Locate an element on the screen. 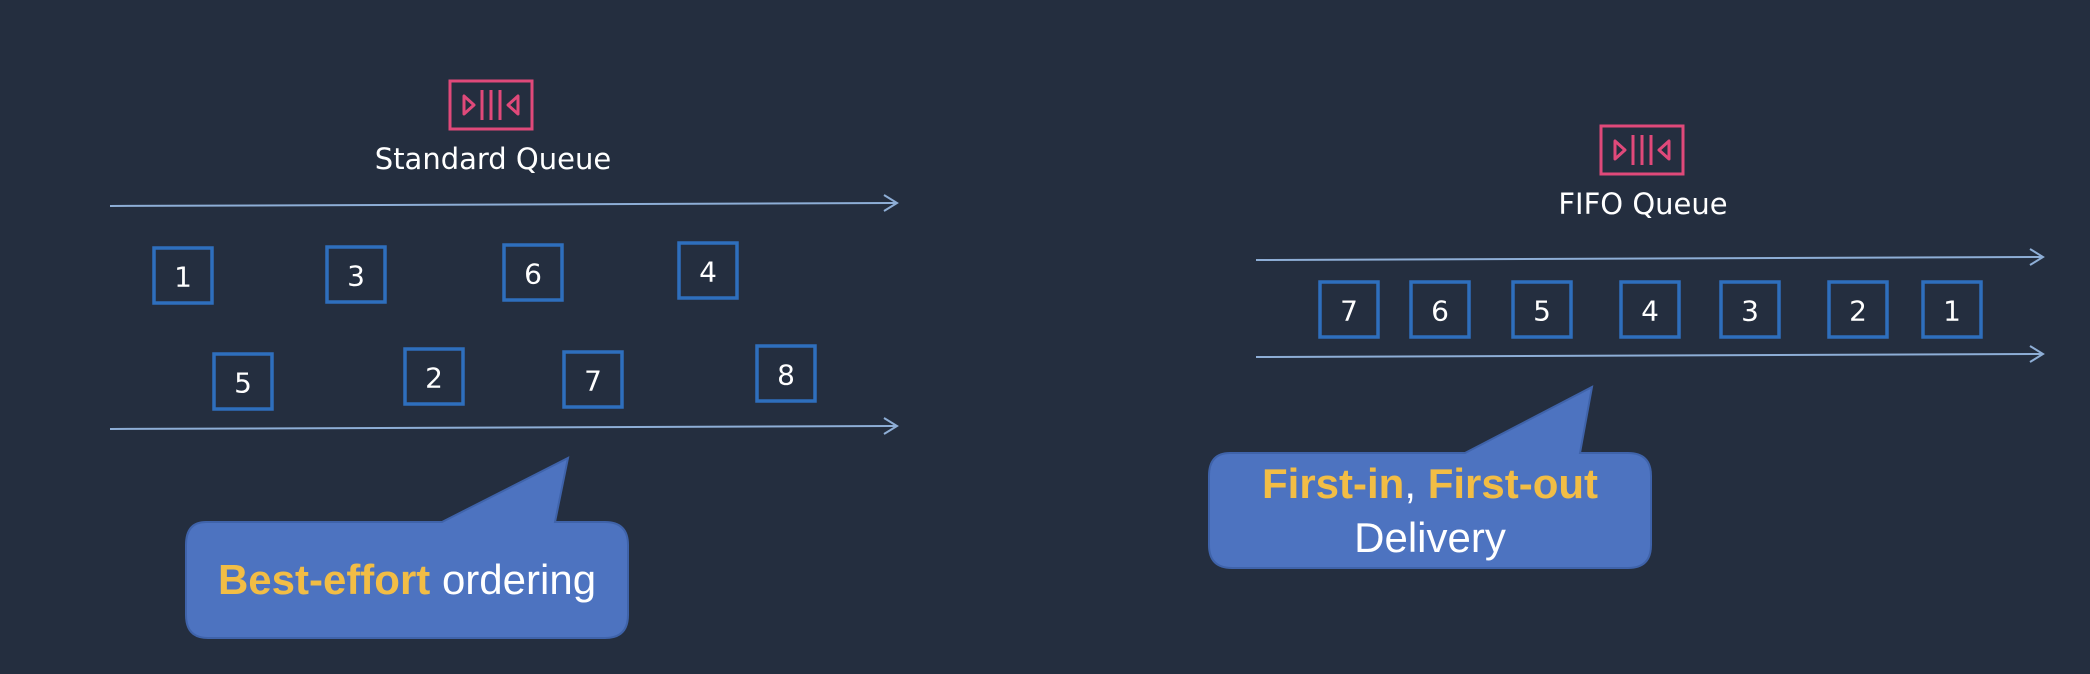 The image size is (2090, 674). fifo-message-box: 4 is located at coordinates (1650, 309).